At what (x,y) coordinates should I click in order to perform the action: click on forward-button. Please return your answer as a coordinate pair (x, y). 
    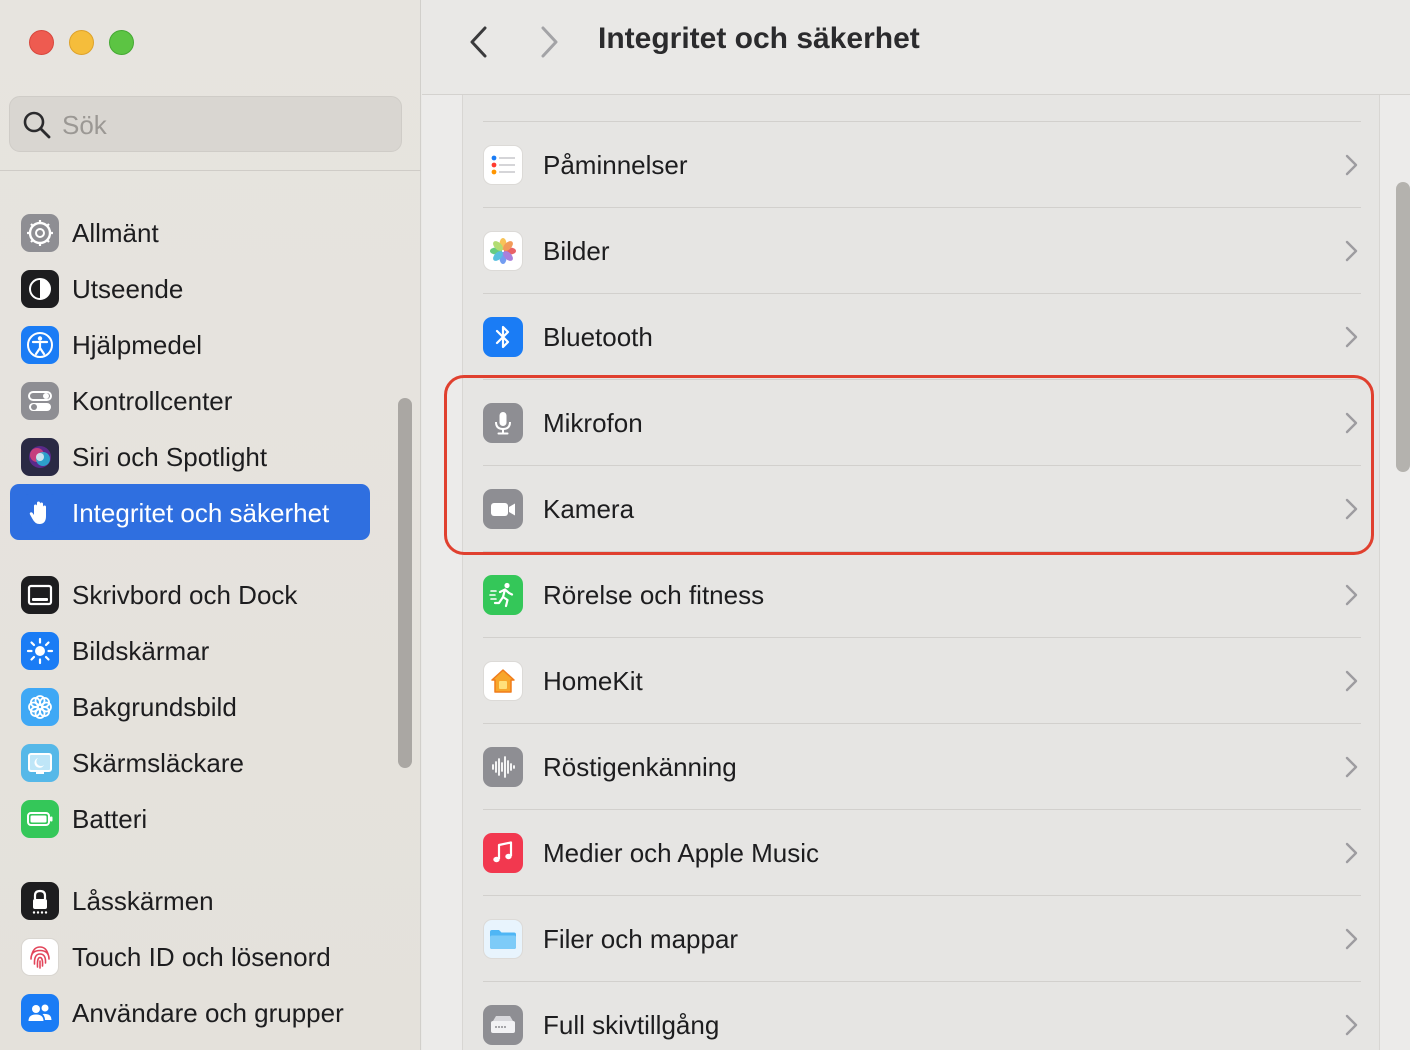
    Looking at the image, I should click on (550, 42).